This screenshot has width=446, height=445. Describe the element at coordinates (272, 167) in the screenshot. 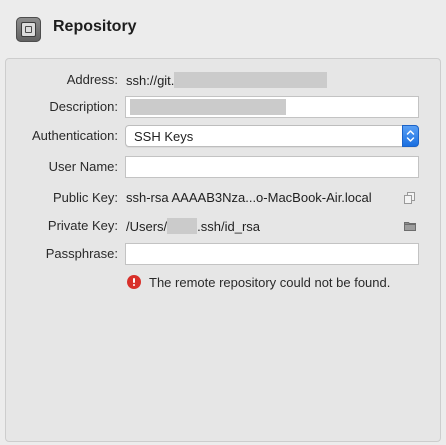

I see `user-name-field` at that location.